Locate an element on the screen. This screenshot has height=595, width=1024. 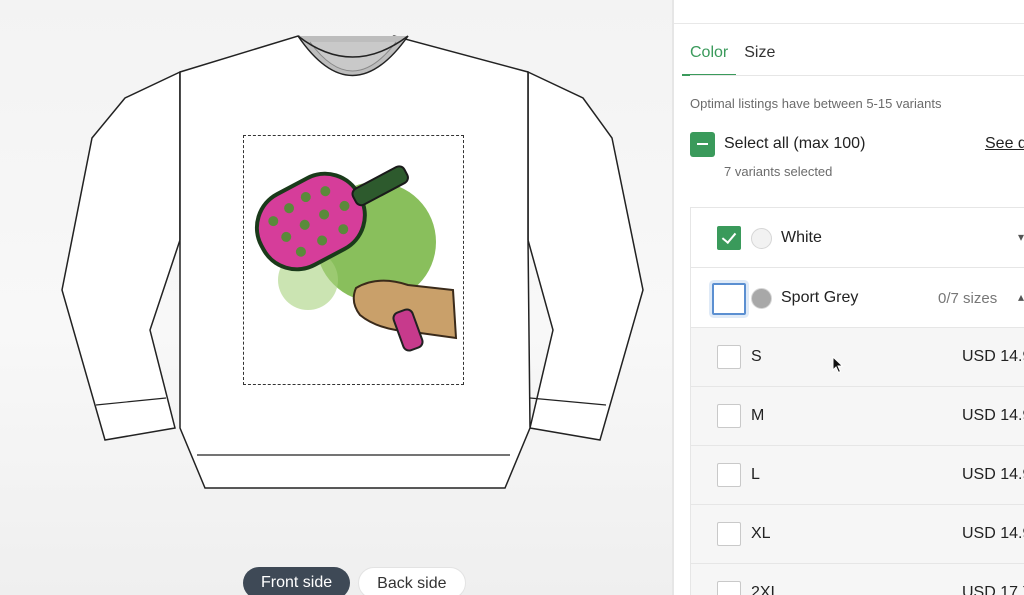
size-row-l: L USD 14.9 is located at coordinates (857, 475).